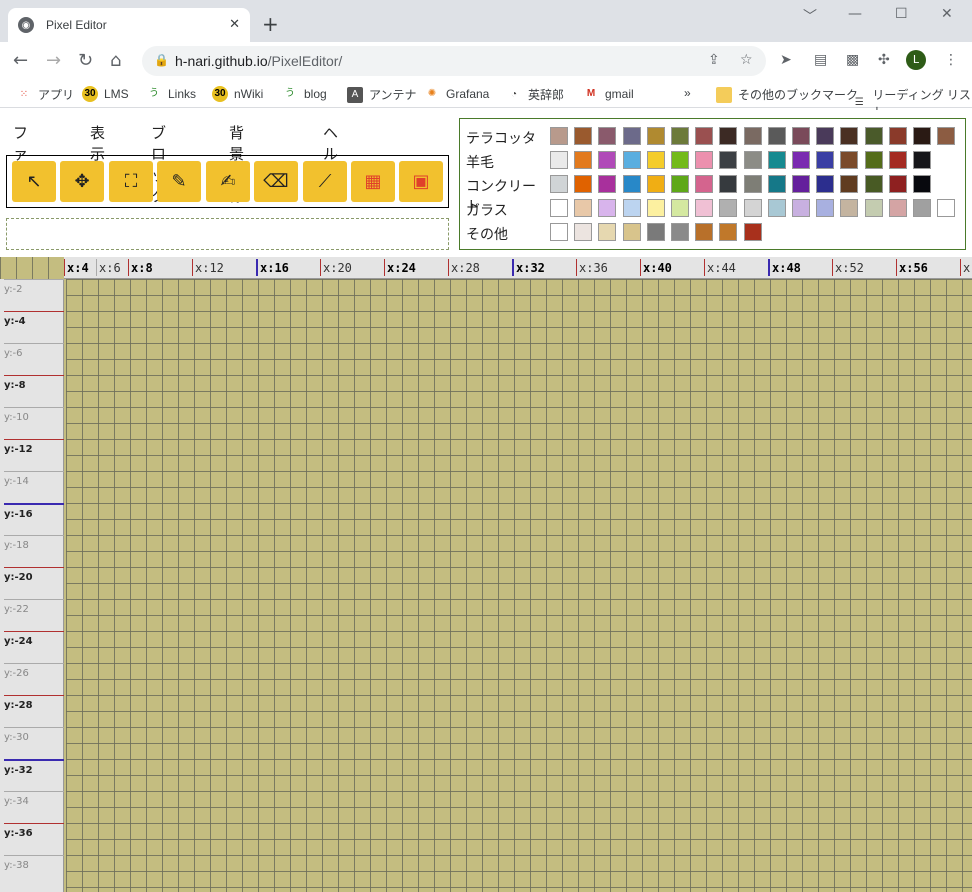 The image size is (972, 892). What do you see at coordinates (179, 181) in the screenshot?
I see `pencil-tool-button: ✎` at bounding box center [179, 181].